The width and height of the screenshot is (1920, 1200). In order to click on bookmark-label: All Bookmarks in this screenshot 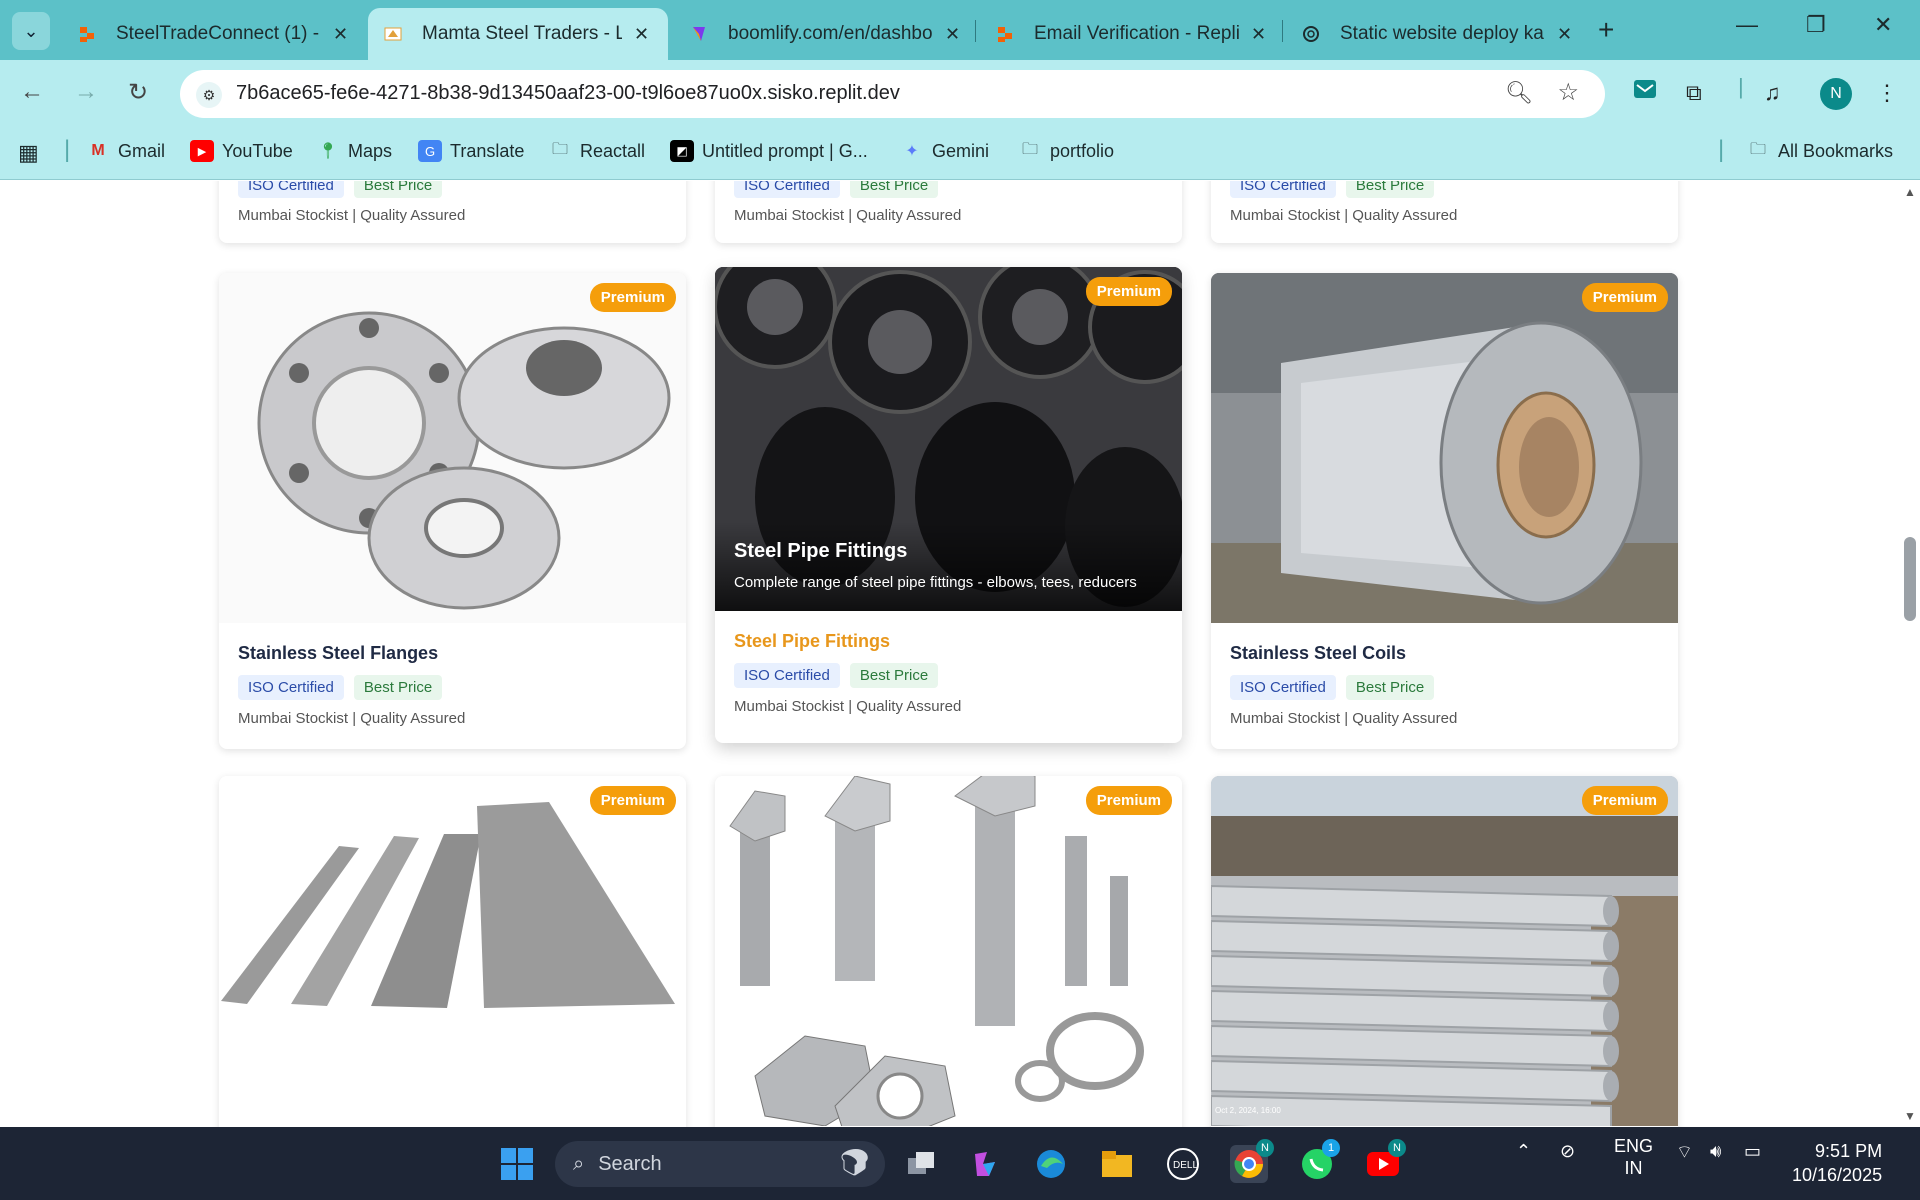, I will do `click(1836, 150)`.